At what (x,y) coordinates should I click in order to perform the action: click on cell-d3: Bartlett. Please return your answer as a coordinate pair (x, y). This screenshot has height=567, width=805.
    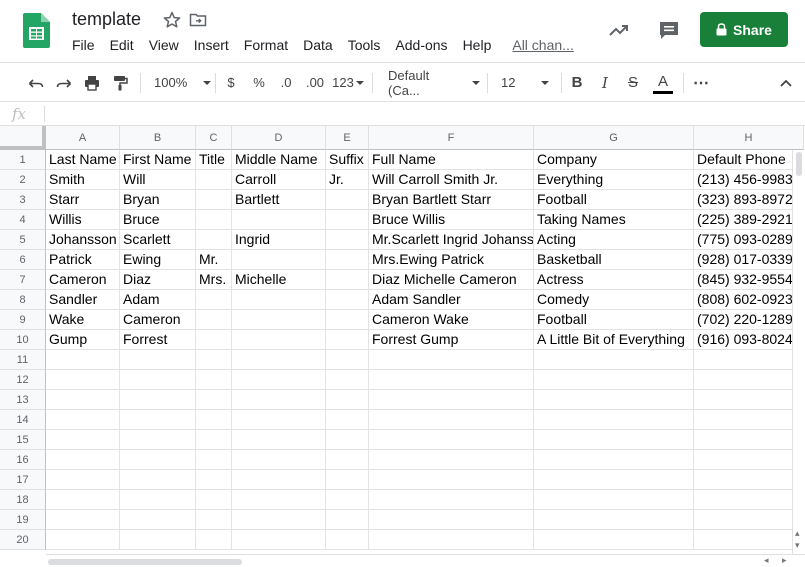
    Looking at the image, I should click on (279, 200).